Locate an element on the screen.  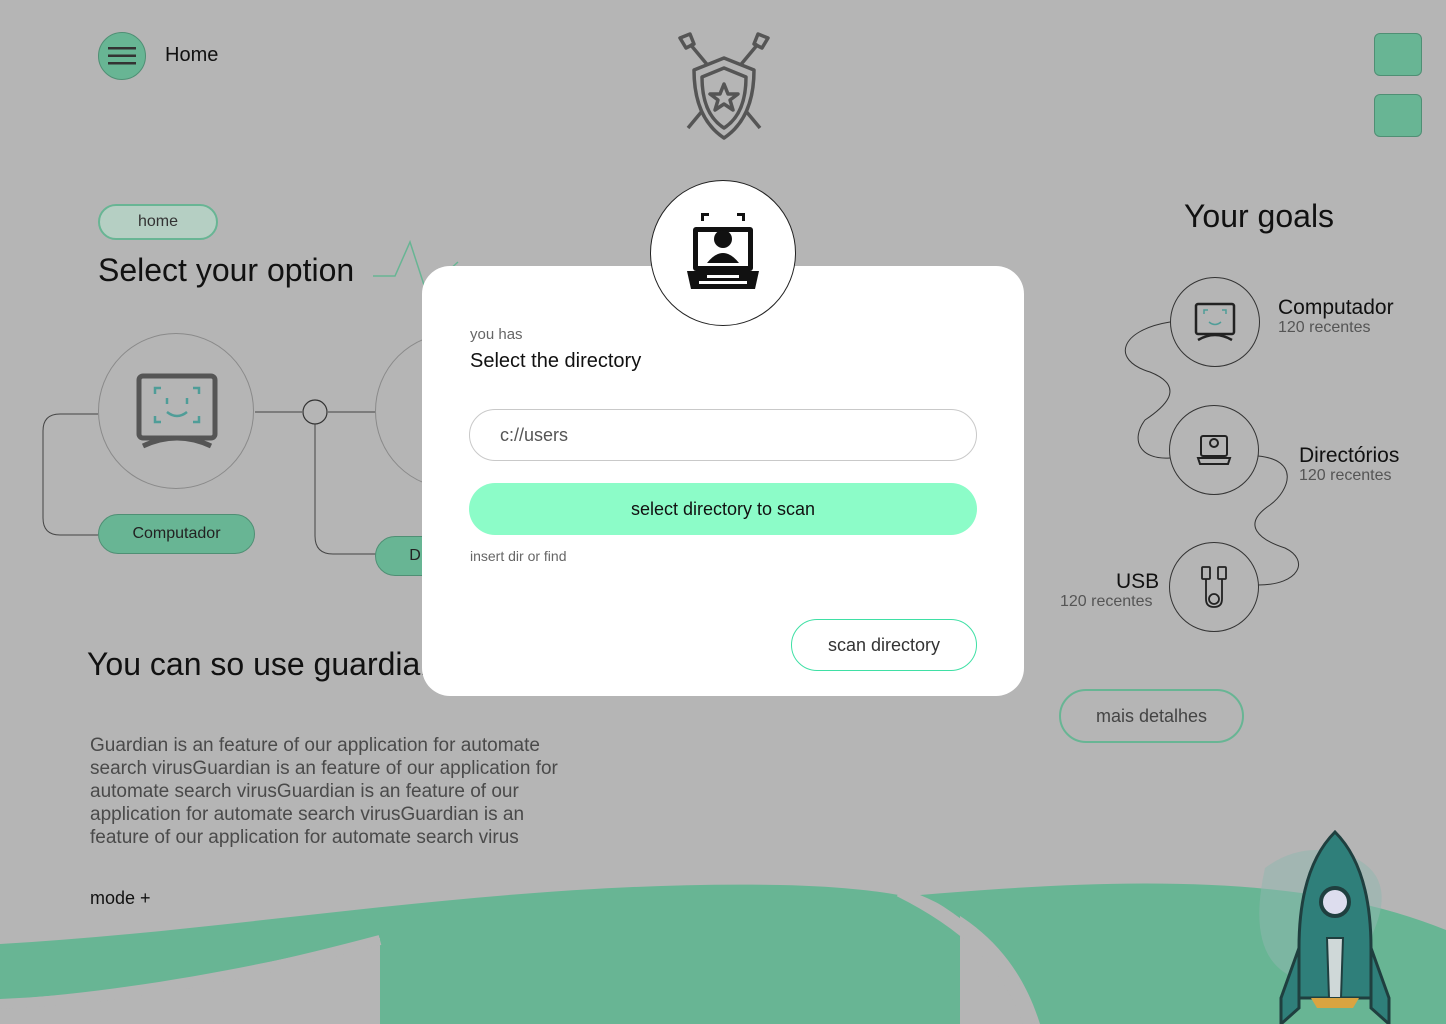
goal-usb-name: USB is located at coordinates (1138, 581).